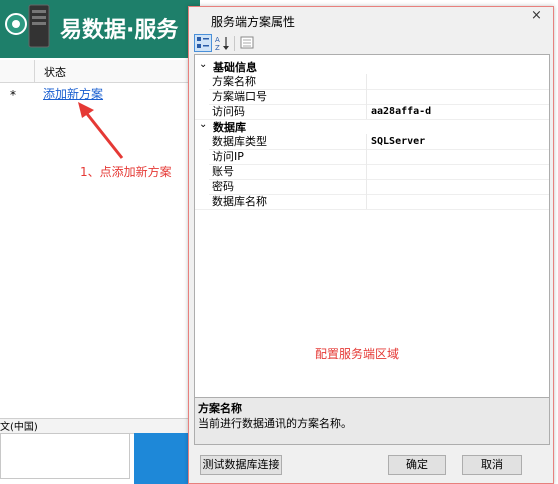 This screenshot has height=484, width=558. Describe the element at coordinates (95, 71) in the screenshot. I see `table-header` at that location.